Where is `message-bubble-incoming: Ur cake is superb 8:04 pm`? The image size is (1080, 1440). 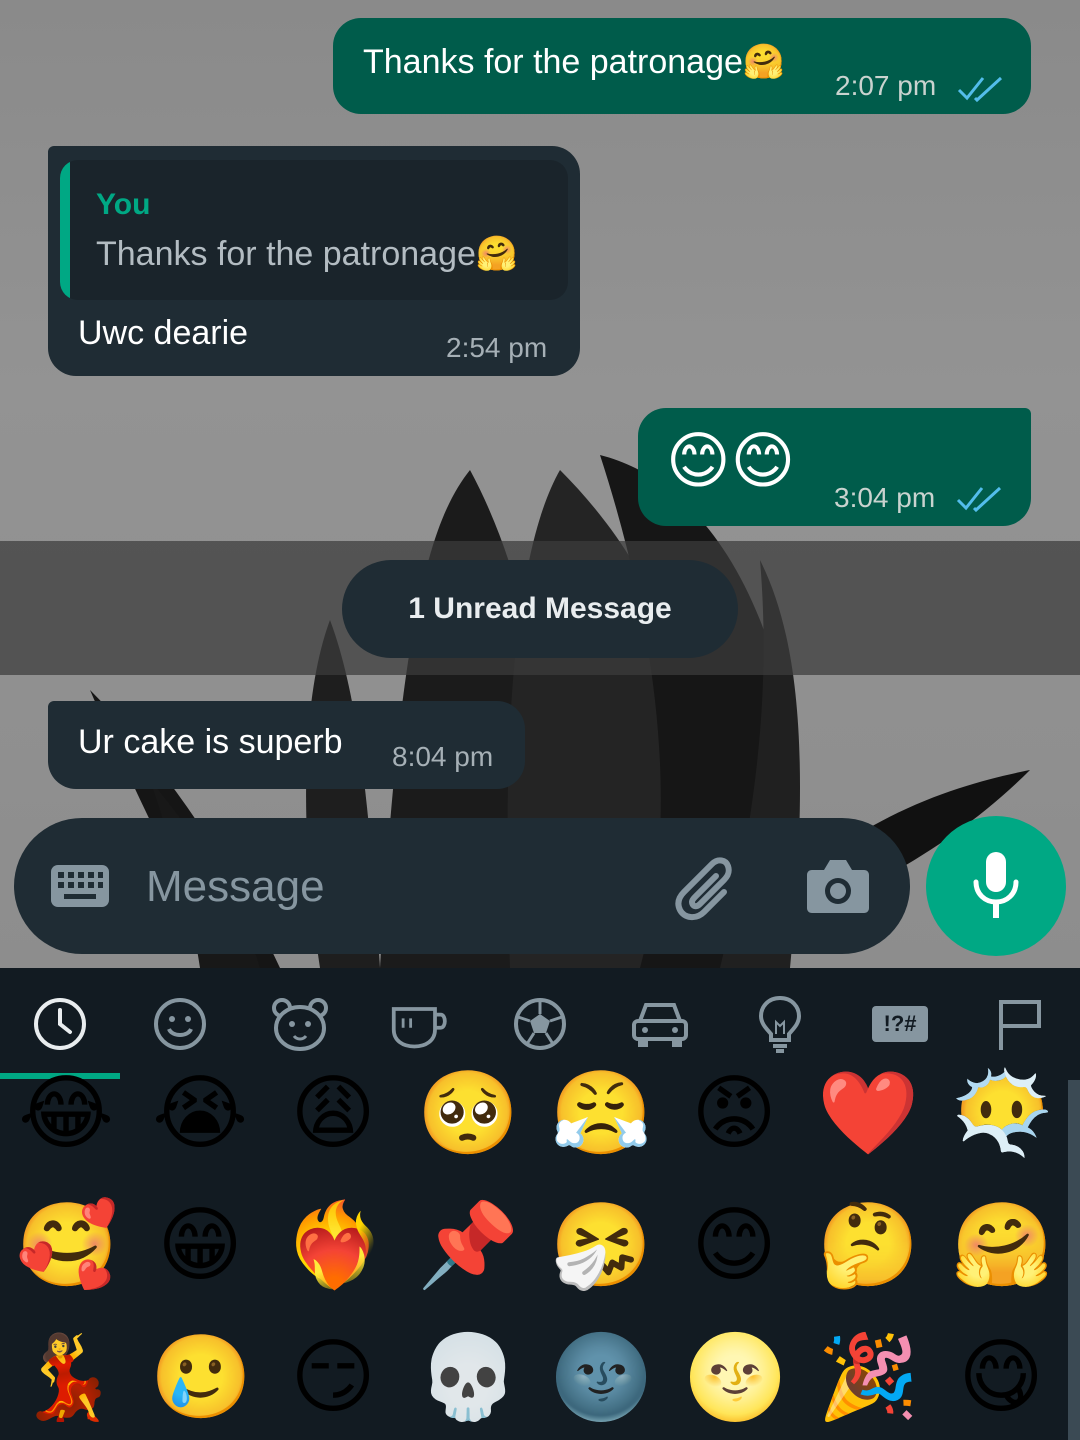
message-bubble-incoming: Ur cake is superb 8:04 pm is located at coordinates (286, 745).